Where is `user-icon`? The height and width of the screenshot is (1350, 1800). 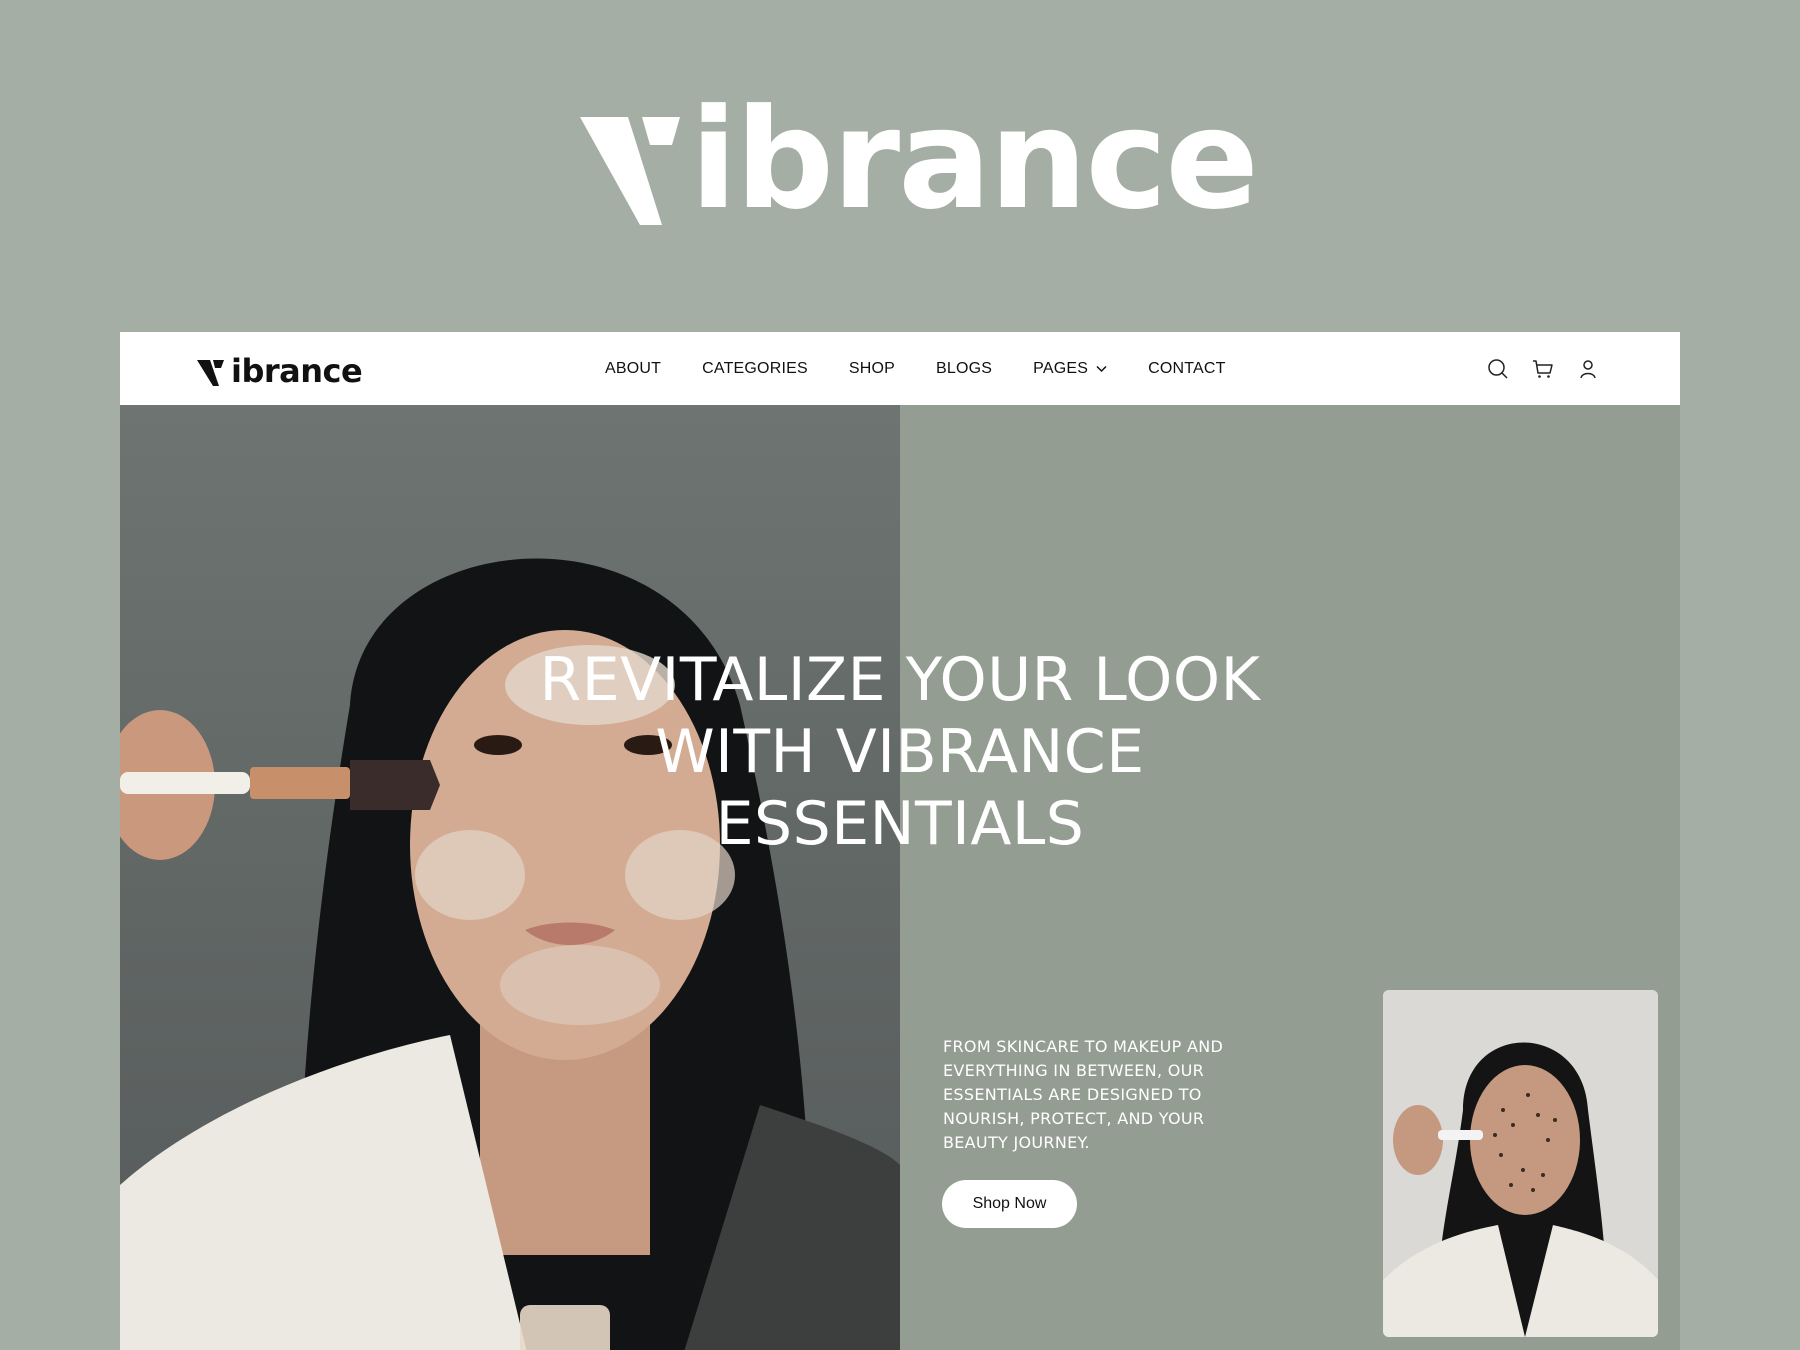
user-icon is located at coordinates (1588, 369).